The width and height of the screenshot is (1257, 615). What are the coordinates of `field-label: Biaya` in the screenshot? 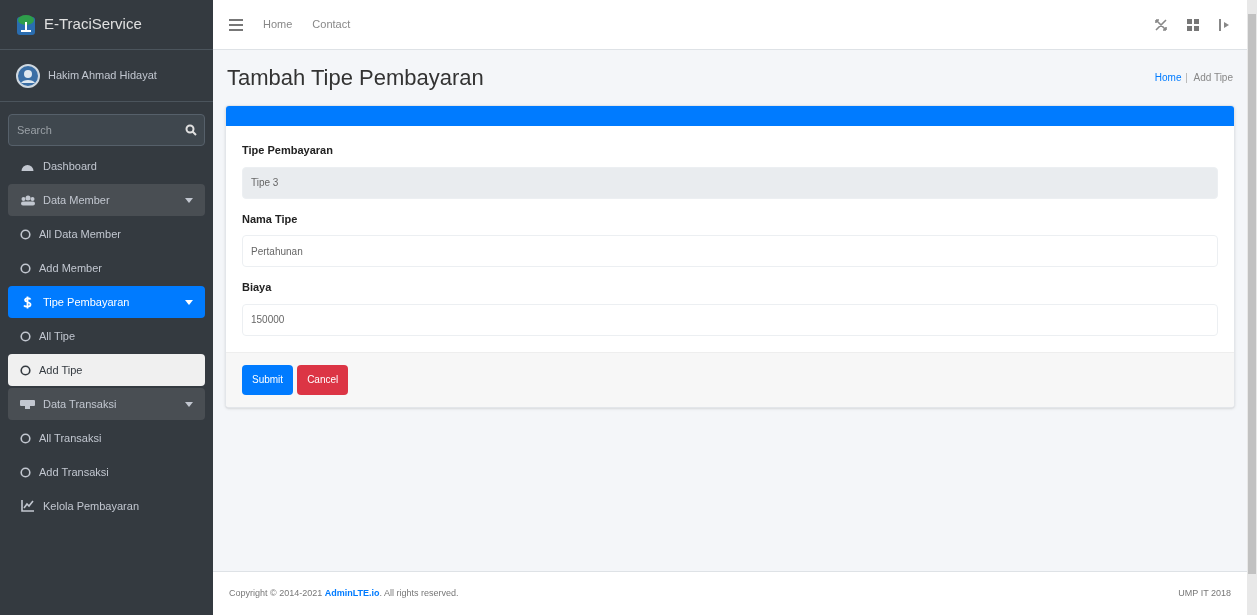 It's located at (257, 287).